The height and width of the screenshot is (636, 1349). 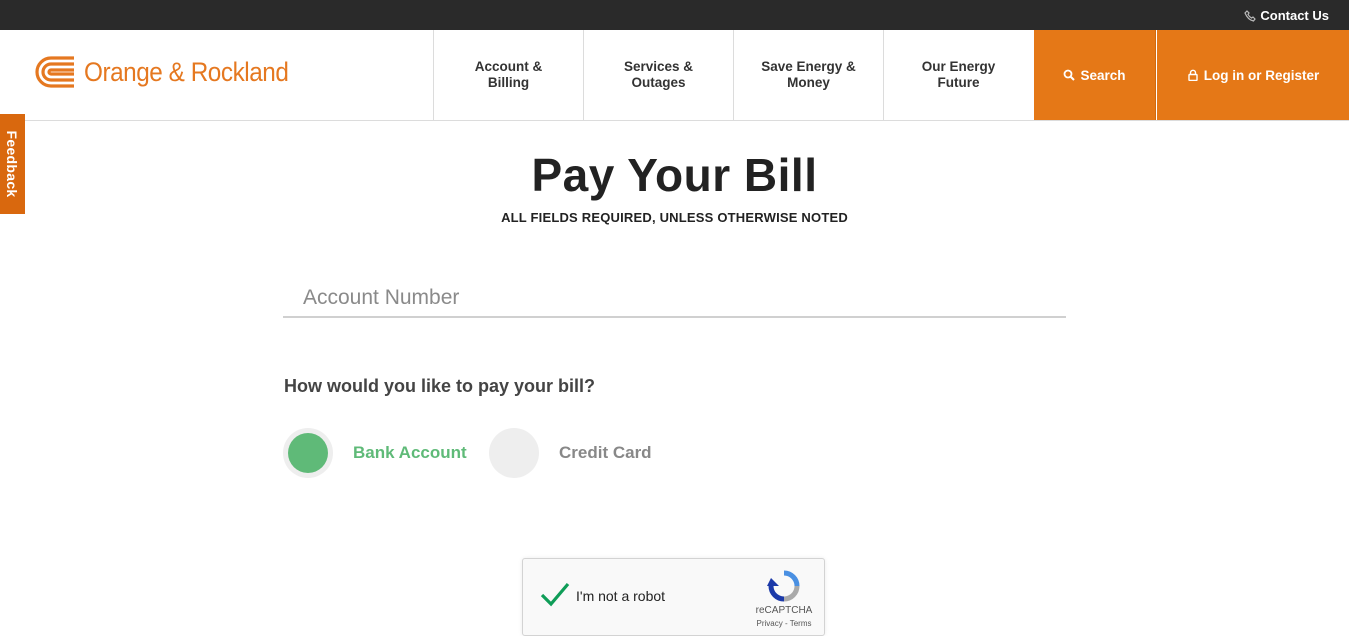 What do you see at coordinates (674, 175) in the screenshot?
I see `page-title: Pay Your Bill` at bounding box center [674, 175].